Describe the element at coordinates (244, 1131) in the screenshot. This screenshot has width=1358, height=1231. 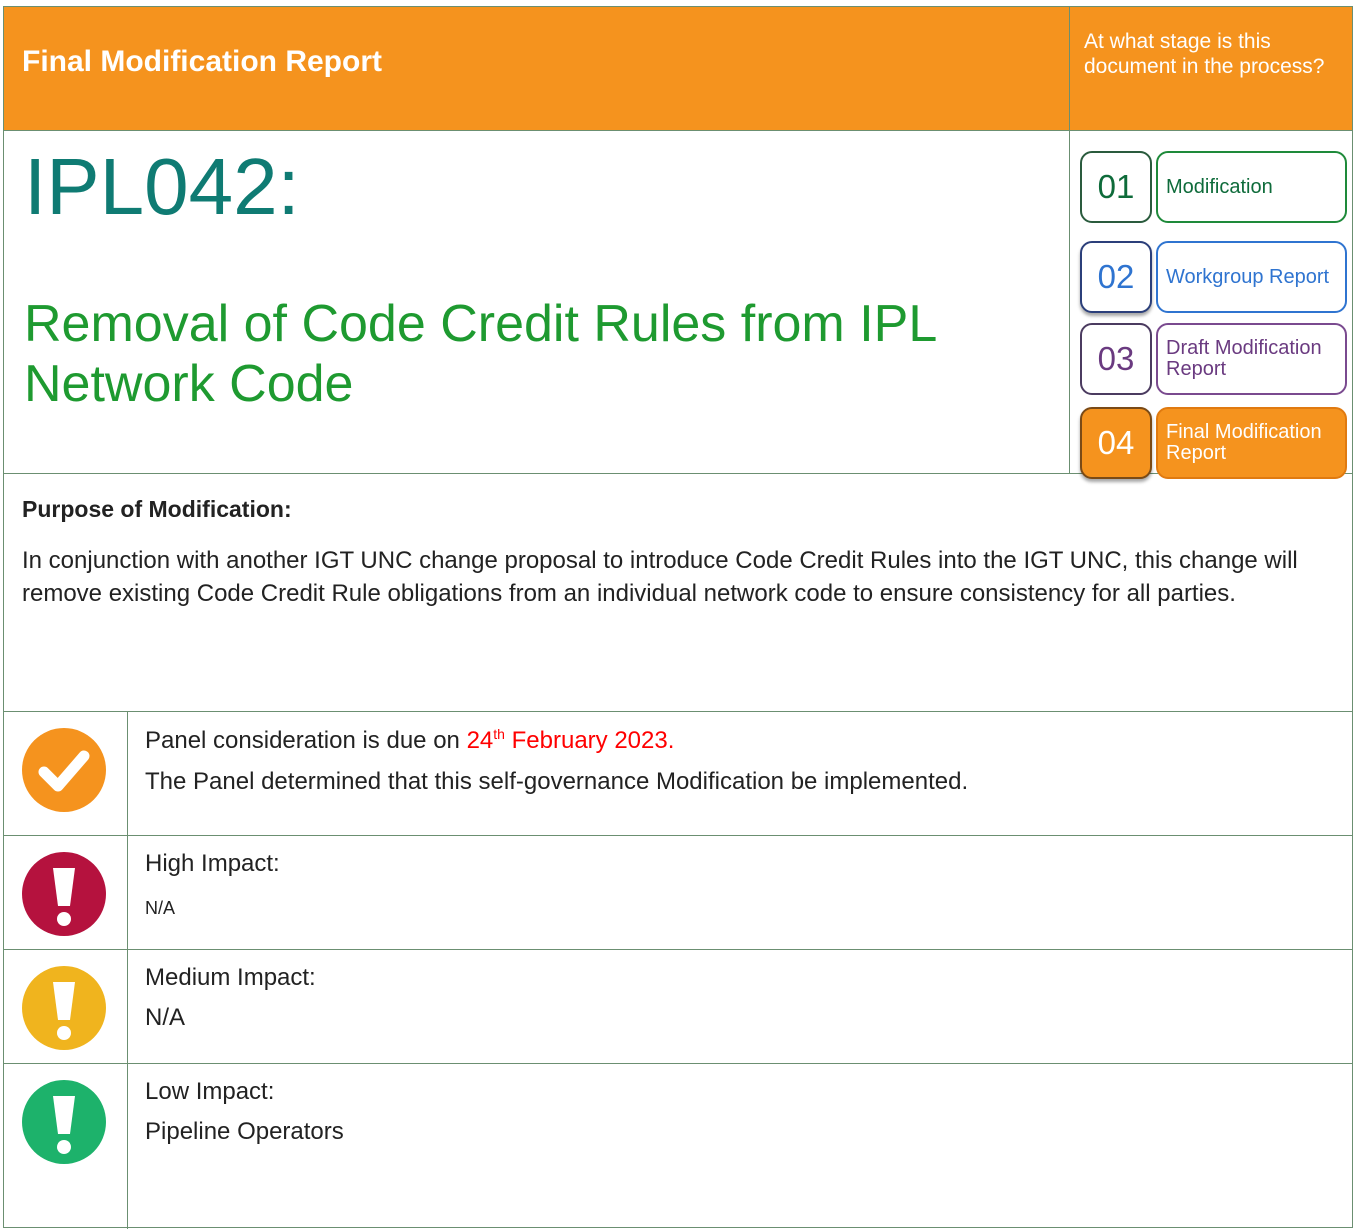
I see `low-impact-value: Pipeline Operators` at that location.